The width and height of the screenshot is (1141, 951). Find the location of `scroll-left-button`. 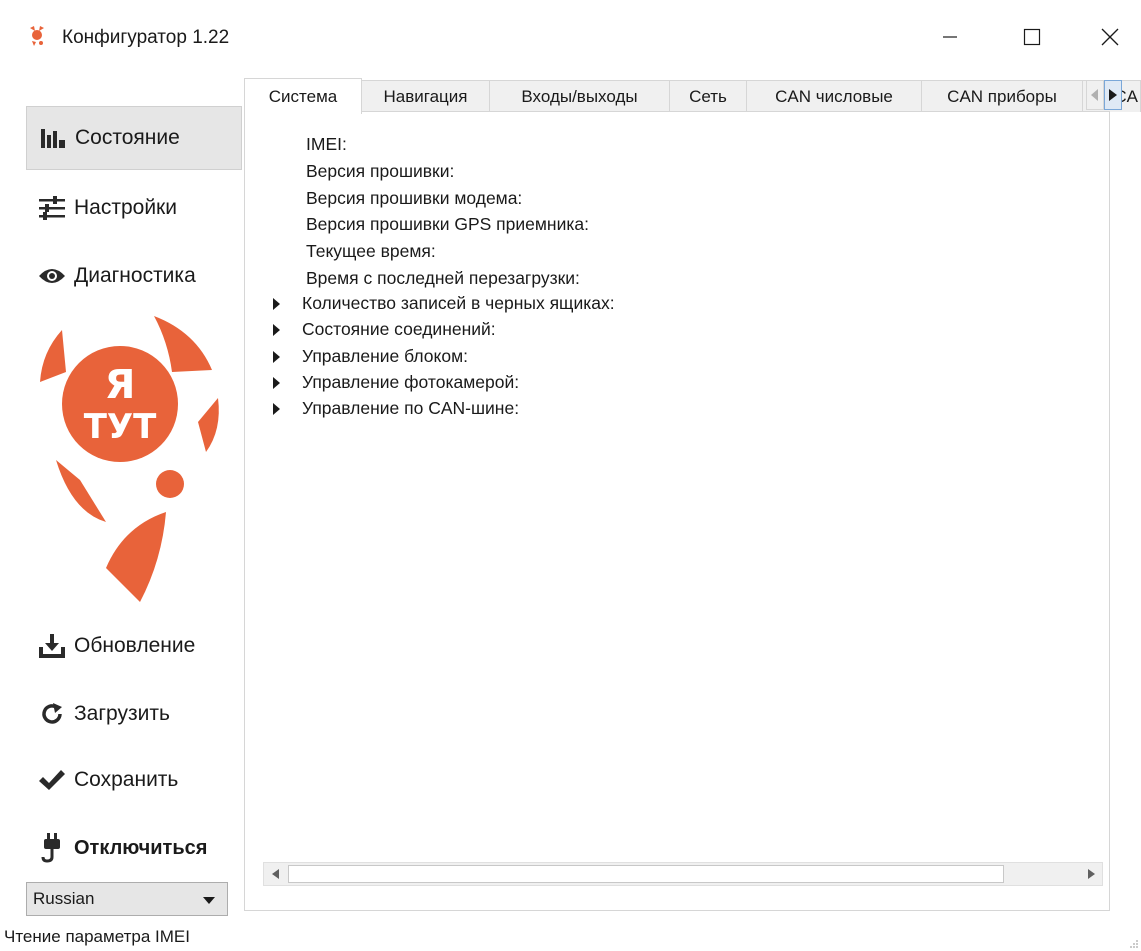

scroll-left-button is located at coordinates (275, 874).